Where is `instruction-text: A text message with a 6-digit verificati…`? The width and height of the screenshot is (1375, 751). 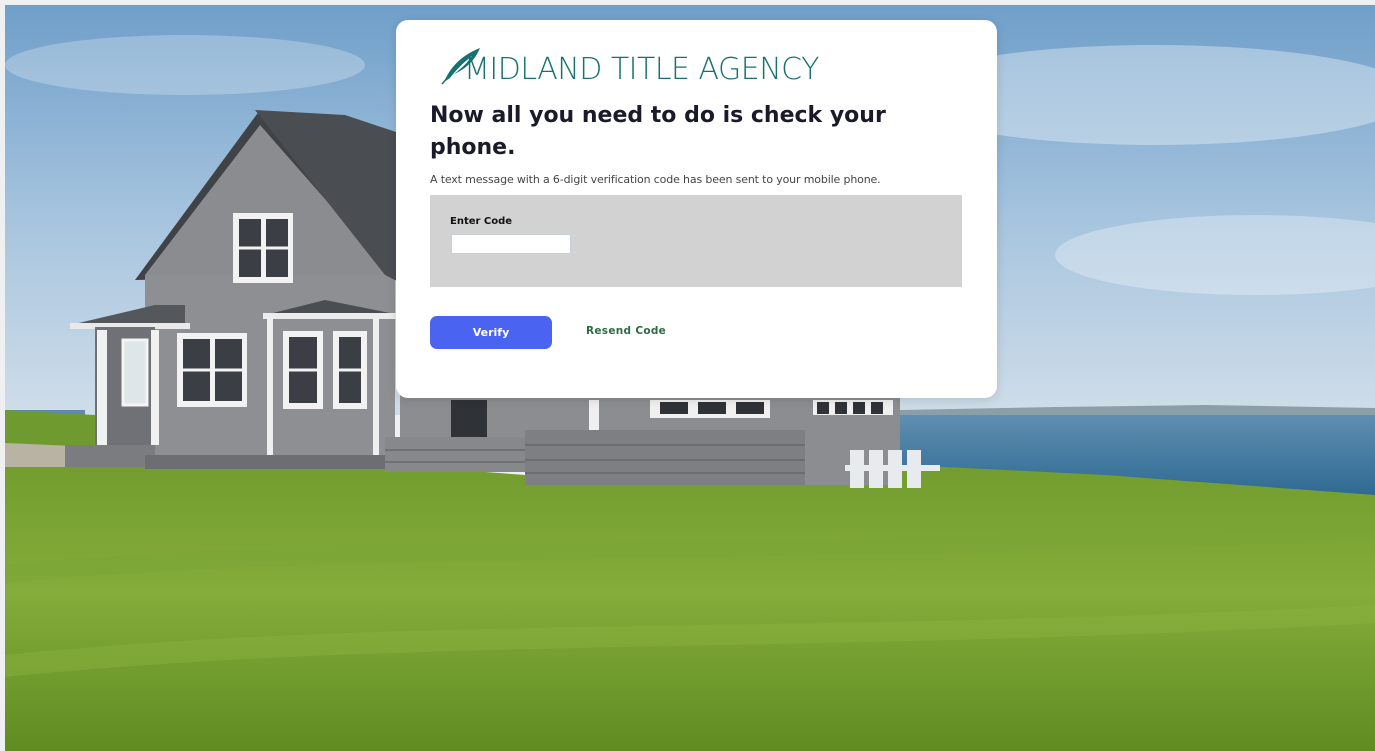 instruction-text: A text message with a 6-digit verificati… is located at coordinates (655, 179).